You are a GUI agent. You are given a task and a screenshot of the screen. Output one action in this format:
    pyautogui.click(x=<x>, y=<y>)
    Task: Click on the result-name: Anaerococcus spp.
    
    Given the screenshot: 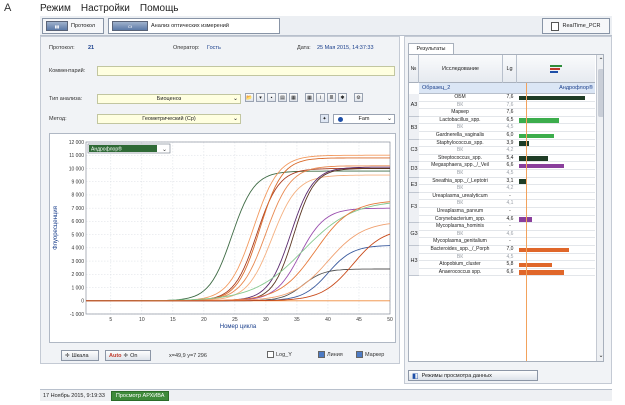 What is the action you would take?
    pyautogui.click(x=460, y=271)
    